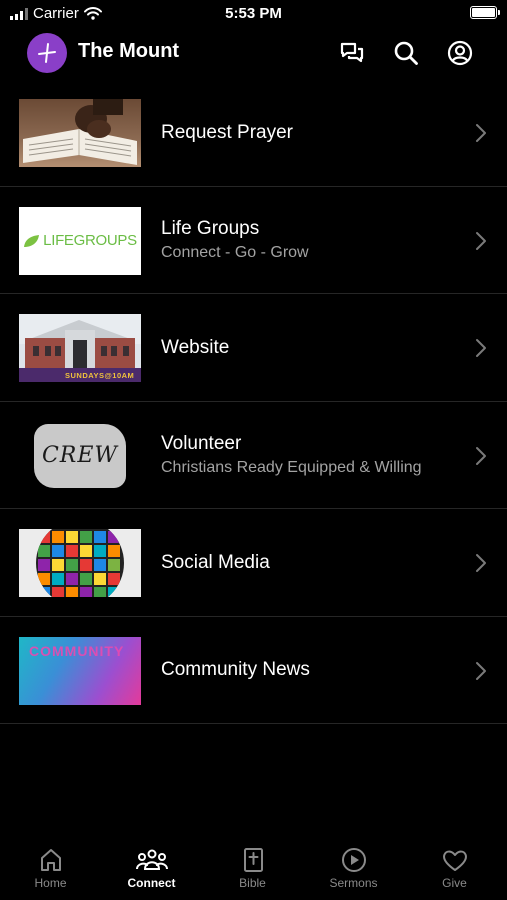  What do you see at coordinates (129, 51) in the screenshot?
I see `app-title: The Mount` at bounding box center [129, 51].